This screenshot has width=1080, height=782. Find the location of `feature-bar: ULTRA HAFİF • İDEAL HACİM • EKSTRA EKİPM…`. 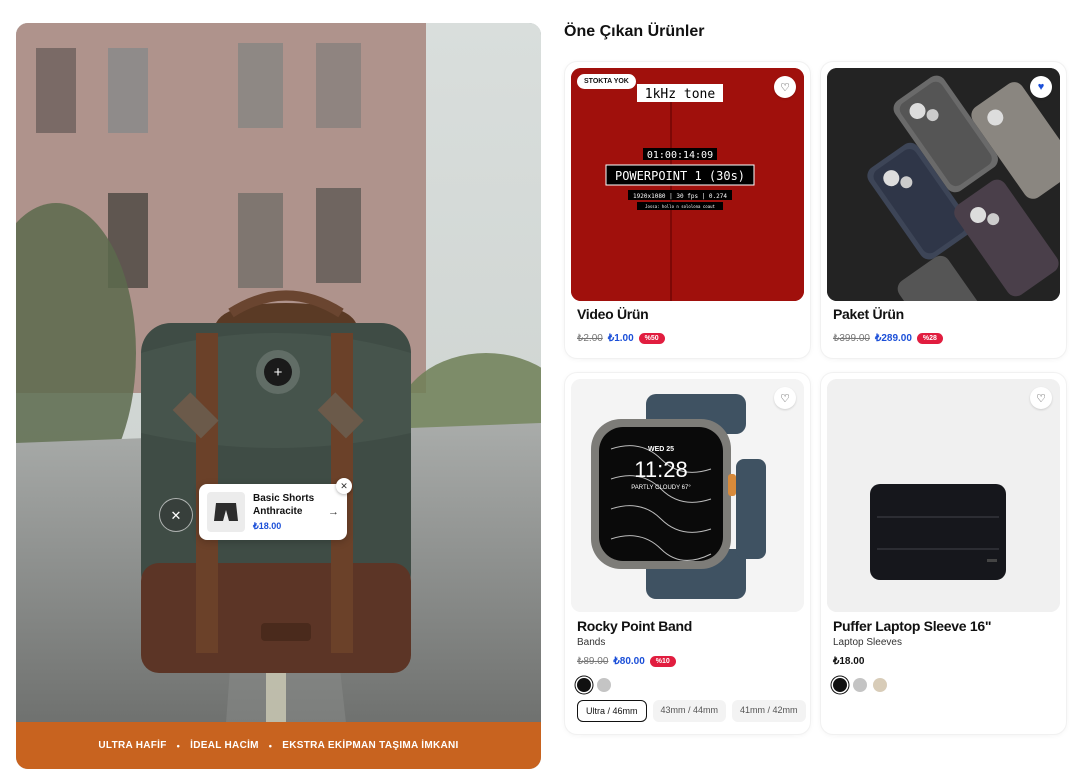

feature-bar: ULTRA HAFİF • İDEAL HACİM • EKSTRA EKİPM… is located at coordinates (278, 745).